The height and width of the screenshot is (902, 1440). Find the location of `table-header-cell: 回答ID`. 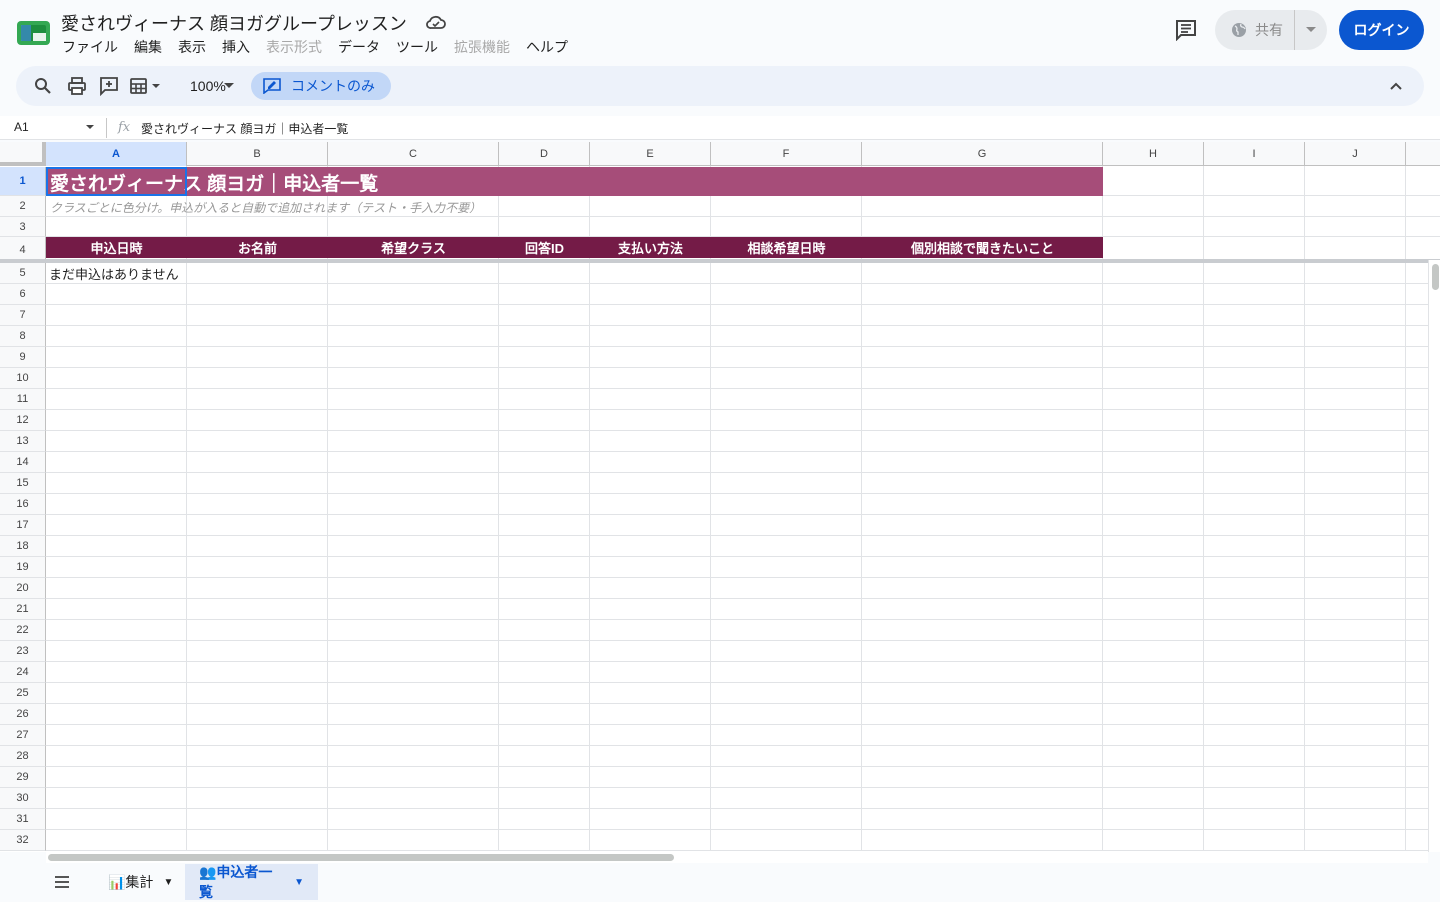

table-header-cell: 回答ID is located at coordinates (544, 247).